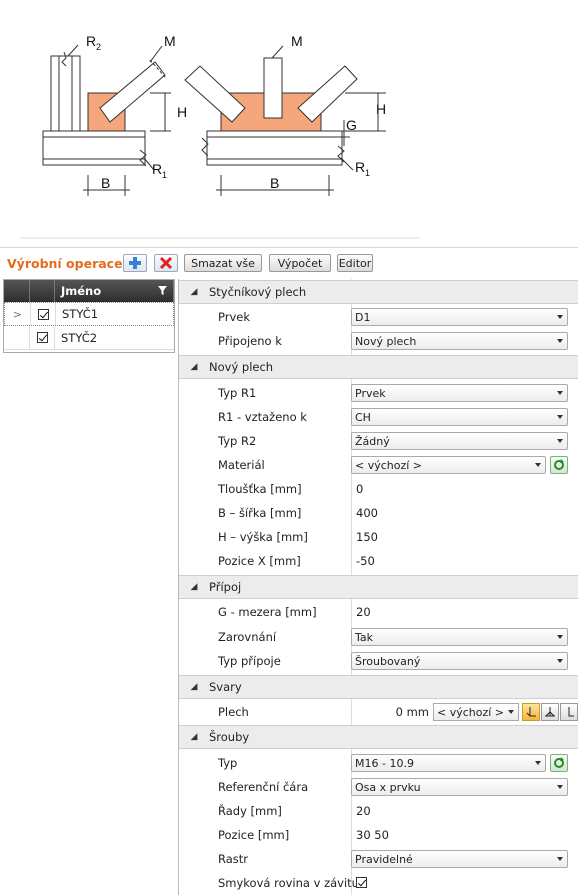 The image size is (578, 895). I want to click on row-name: STYČ1, so click(80, 314).